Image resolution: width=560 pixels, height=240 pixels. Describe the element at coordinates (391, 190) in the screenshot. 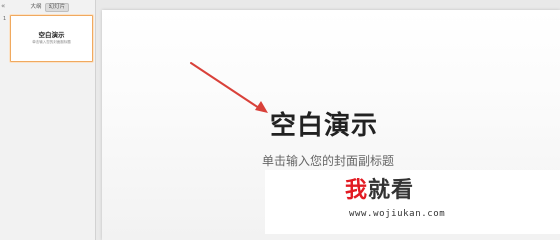

I see `watermark-dark-chars: 就看` at that location.